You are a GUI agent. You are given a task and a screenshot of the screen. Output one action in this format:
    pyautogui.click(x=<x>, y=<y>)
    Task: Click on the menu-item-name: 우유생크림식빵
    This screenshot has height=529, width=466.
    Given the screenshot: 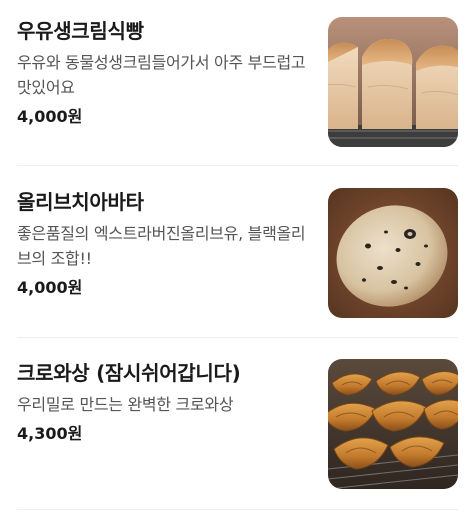 What is the action you would take?
    pyautogui.click(x=80, y=31)
    